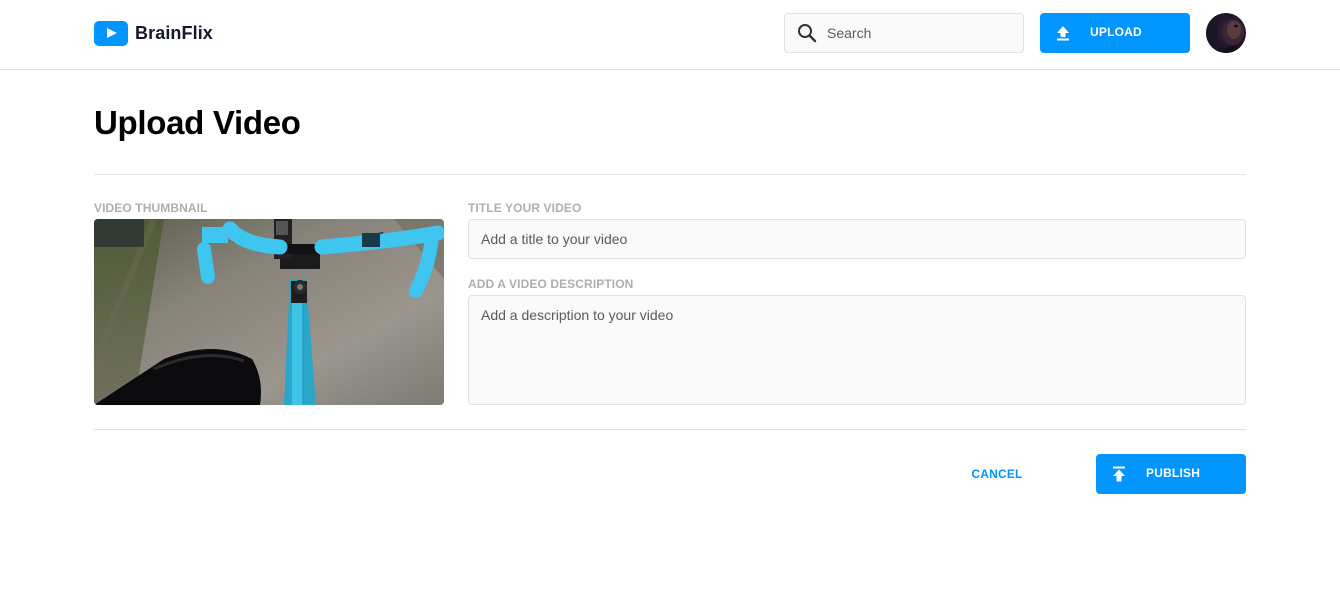  I want to click on top-navigation: BrainFlix UPLOAD, so click(670, 35).